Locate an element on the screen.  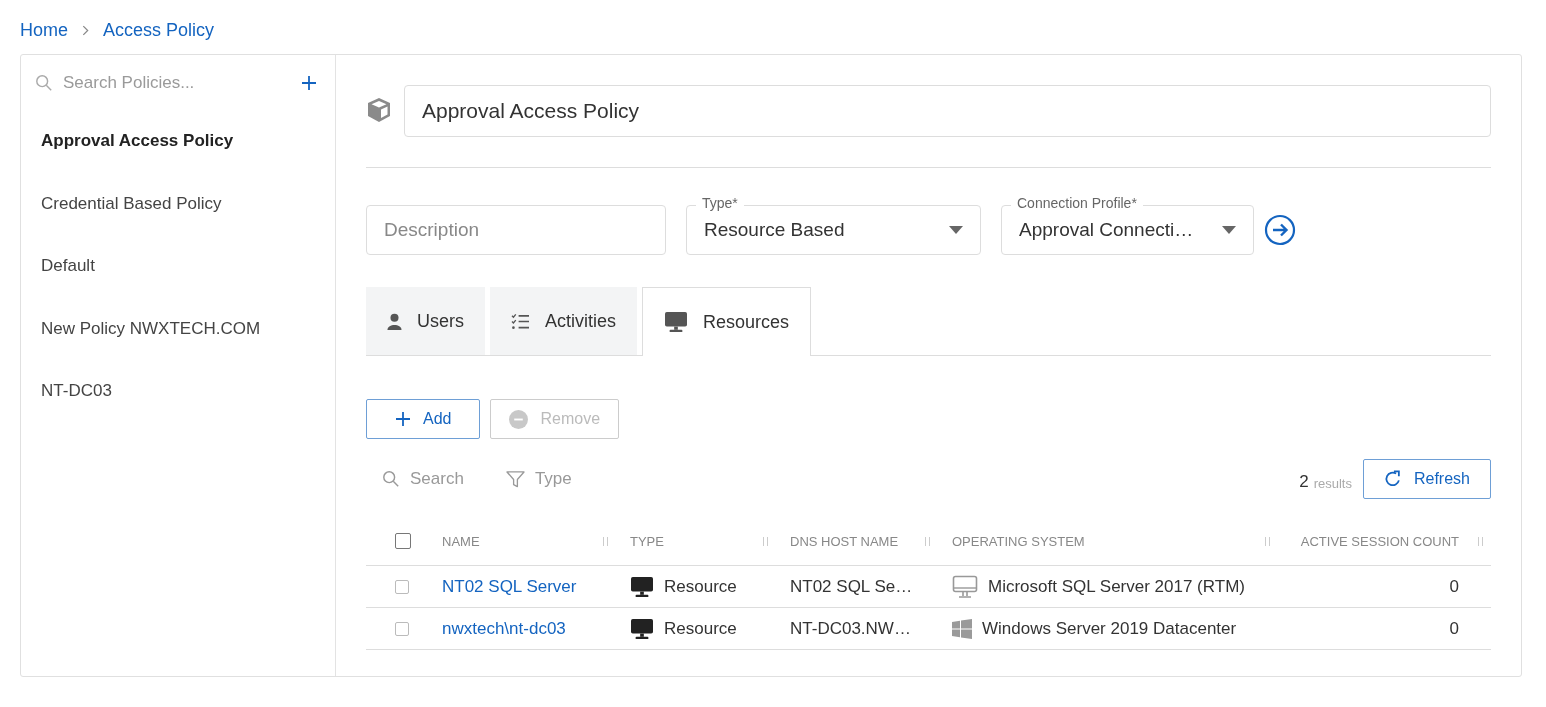
column-header: DNS HOST NAME is located at coordinates (844, 541).